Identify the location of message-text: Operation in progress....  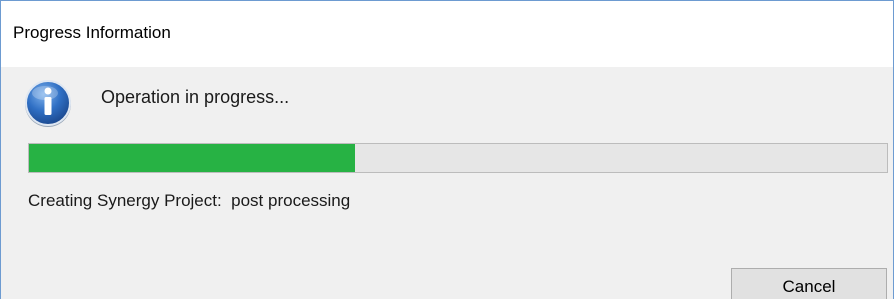
(195, 97).